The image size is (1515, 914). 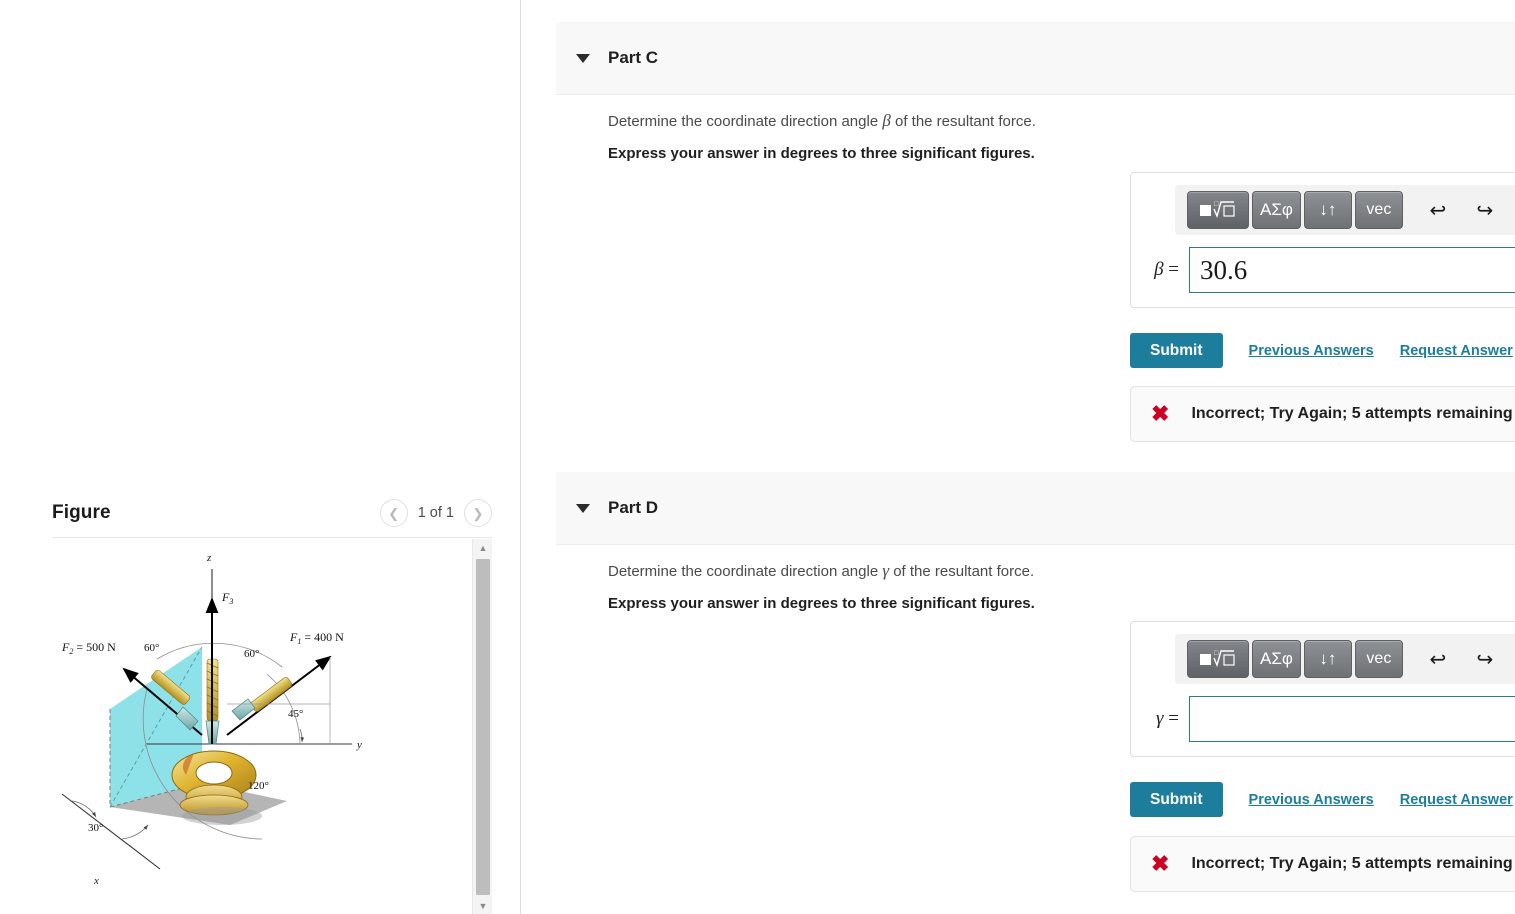 I want to click on part-c-submit-button: Submit, so click(x=1176, y=350).